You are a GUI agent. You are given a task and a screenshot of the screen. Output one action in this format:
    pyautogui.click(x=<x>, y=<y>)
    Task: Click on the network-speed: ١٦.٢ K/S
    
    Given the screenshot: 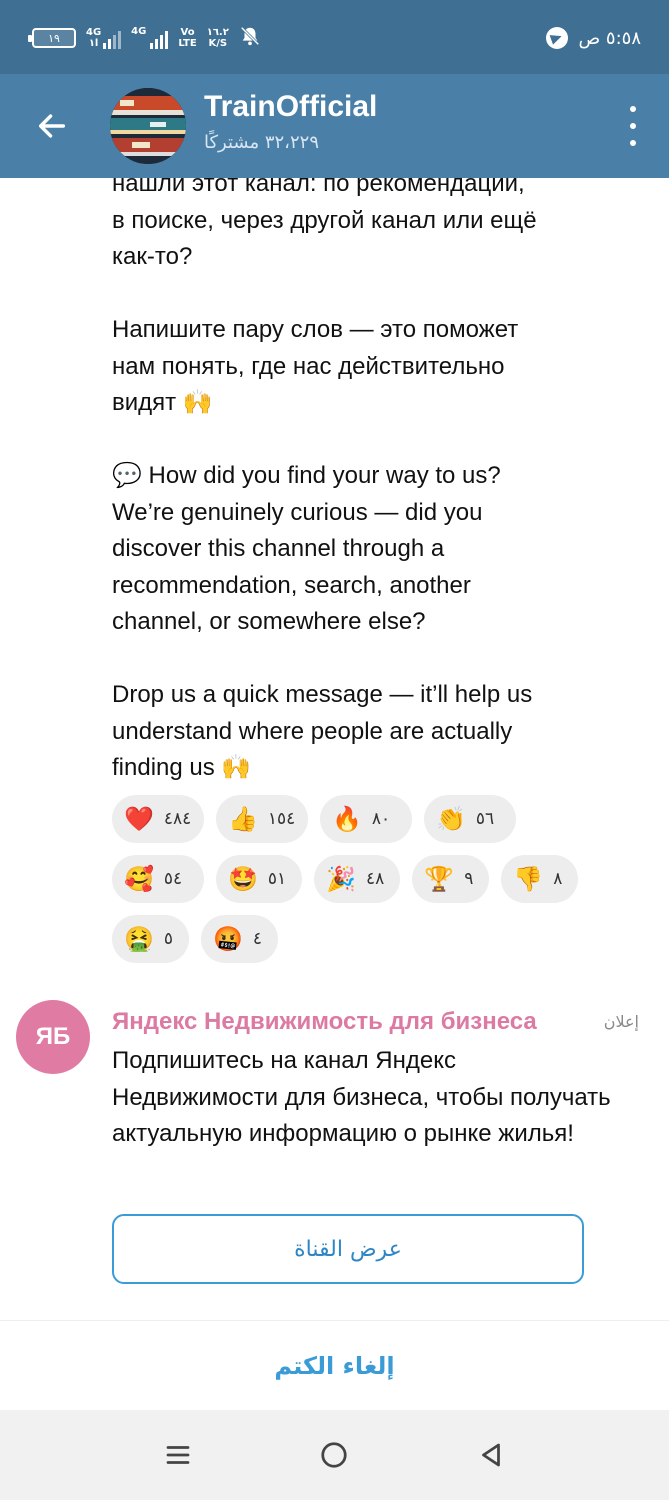 What is the action you would take?
    pyautogui.click(x=218, y=38)
    